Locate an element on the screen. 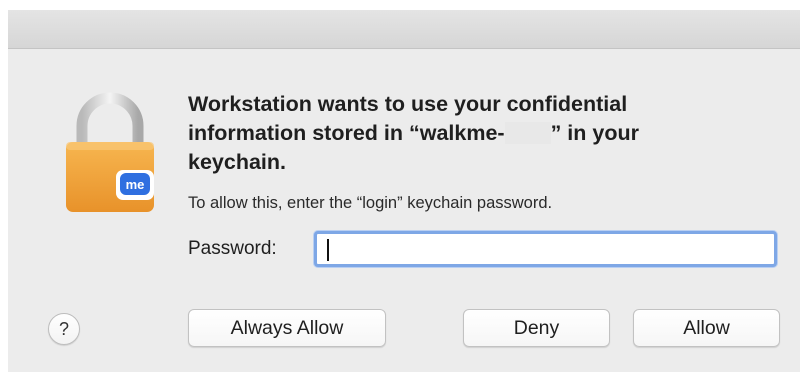  badge-text: me is located at coordinates (135, 184).